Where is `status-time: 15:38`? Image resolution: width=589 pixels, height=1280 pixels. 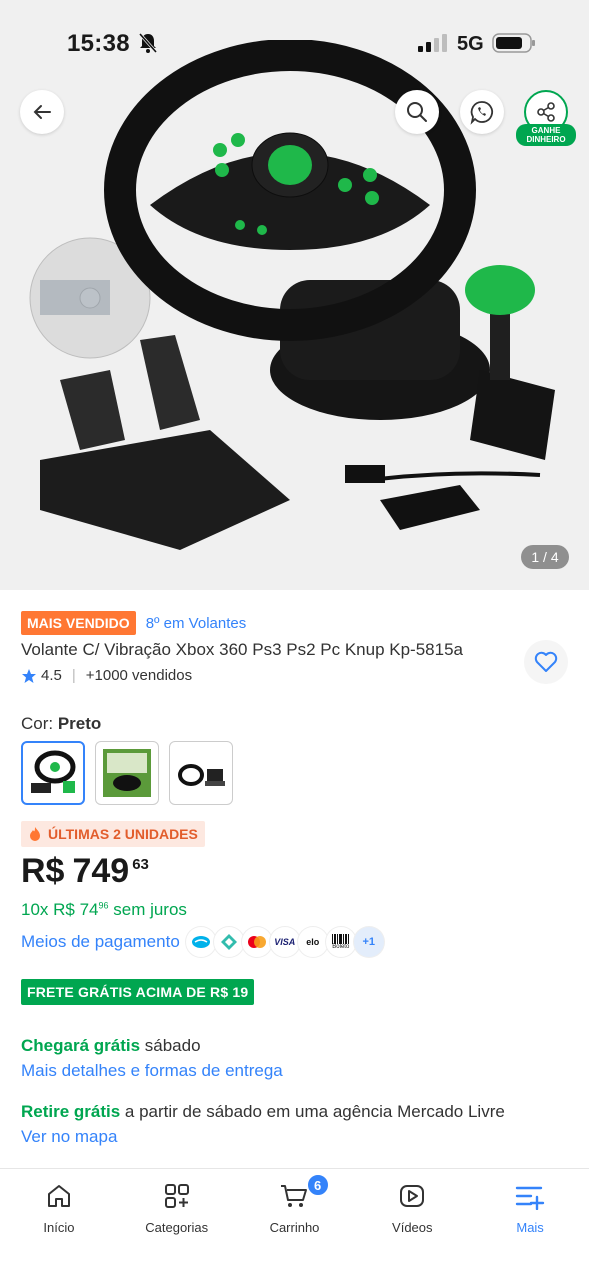
status-time: 15:38 is located at coordinates (98, 43).